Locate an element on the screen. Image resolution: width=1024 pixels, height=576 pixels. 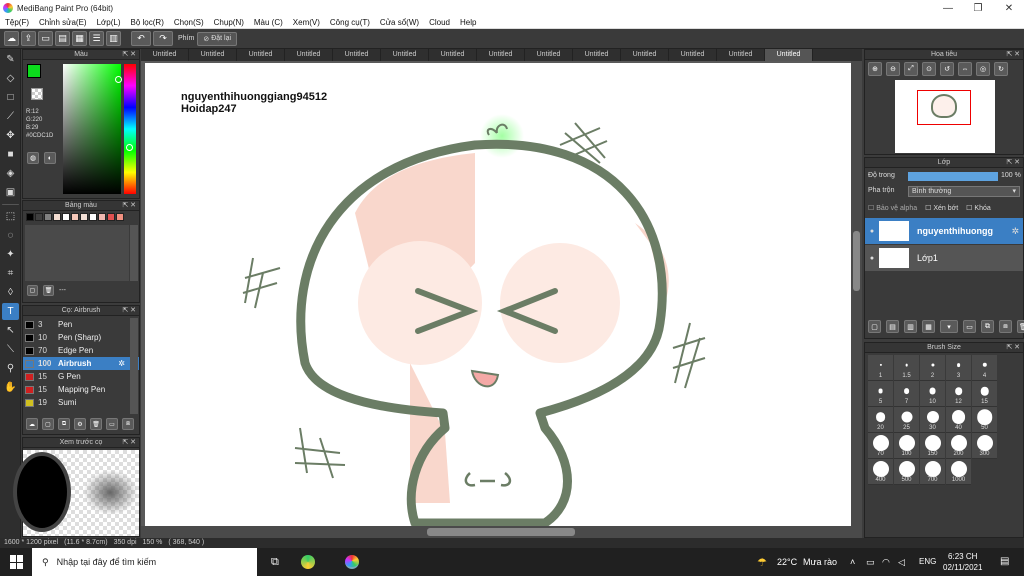
select-tool-icon: ⬚ is located at coordinates (10, 216).